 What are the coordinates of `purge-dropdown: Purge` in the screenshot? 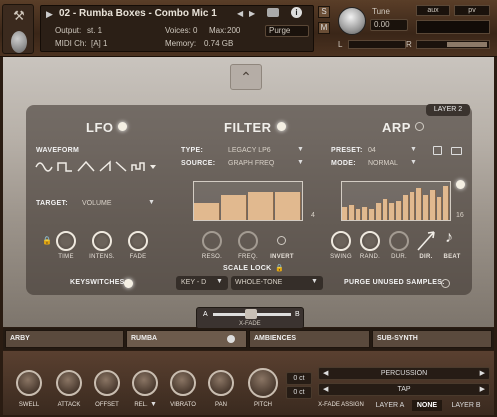 It's located at (287, 31).